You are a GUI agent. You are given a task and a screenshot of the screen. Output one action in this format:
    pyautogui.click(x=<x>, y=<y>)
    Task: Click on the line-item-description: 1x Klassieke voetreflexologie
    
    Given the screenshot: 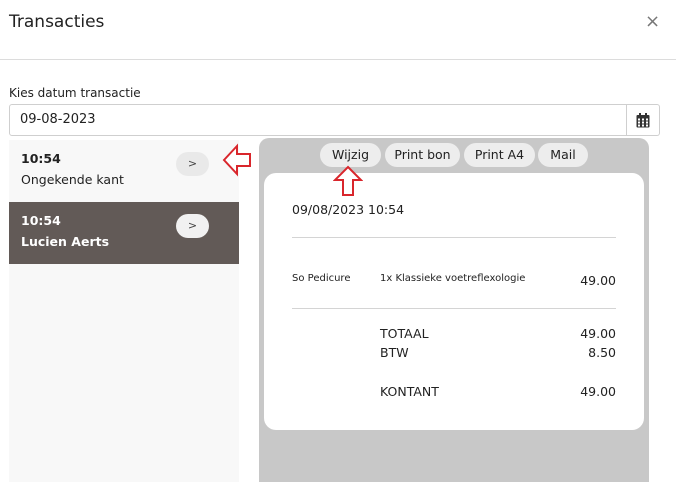 What is the action you would take?
    pyautogui.click(x=453, y=278)
    